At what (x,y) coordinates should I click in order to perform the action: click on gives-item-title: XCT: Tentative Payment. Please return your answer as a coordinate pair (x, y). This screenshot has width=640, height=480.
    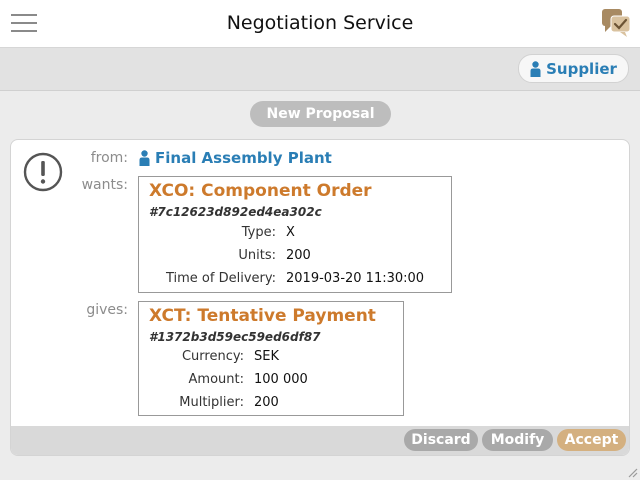
    Looking at the image, I should click on (262, 316).